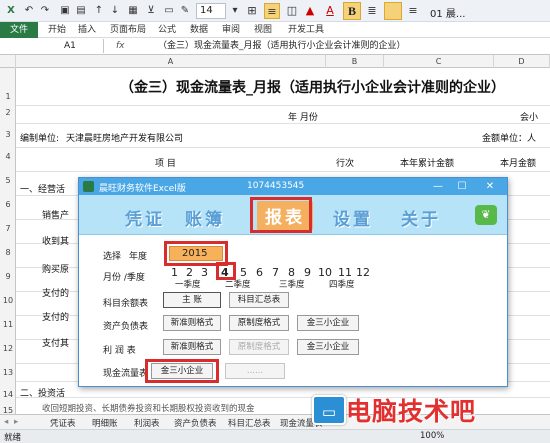 This screenshot has width=550, height=443. I want to click on column-header-a: A, so click(171, 61).